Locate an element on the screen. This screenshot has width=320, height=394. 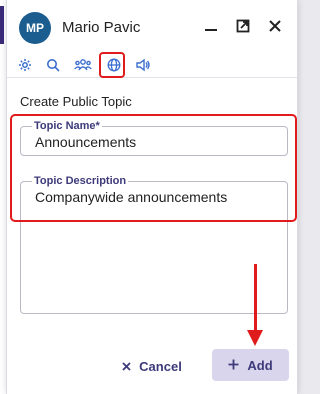
avatar: MP is located at coordinates (35, 28).